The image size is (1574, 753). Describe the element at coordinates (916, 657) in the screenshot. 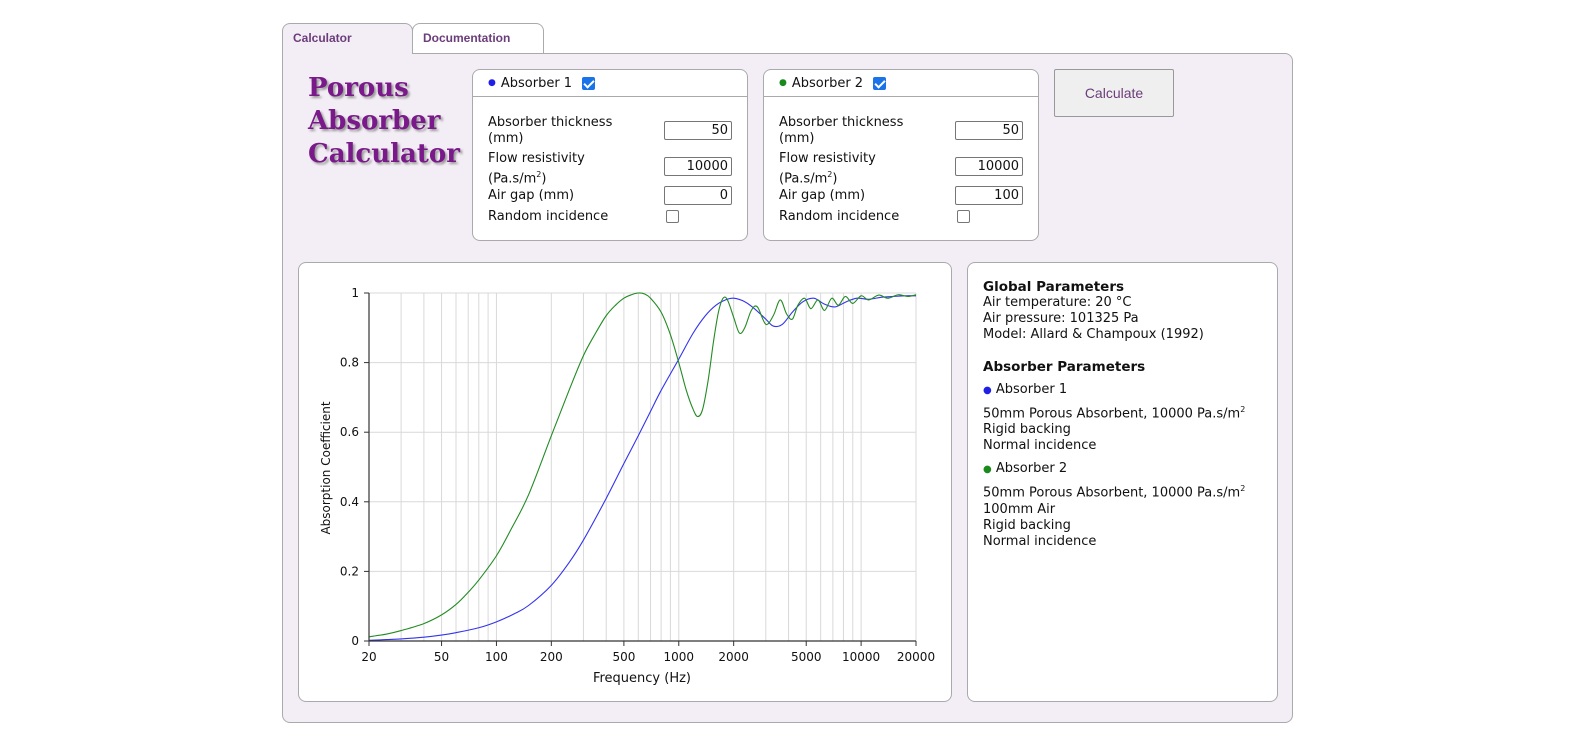

I see `x-tick-label: 20000` at that location.